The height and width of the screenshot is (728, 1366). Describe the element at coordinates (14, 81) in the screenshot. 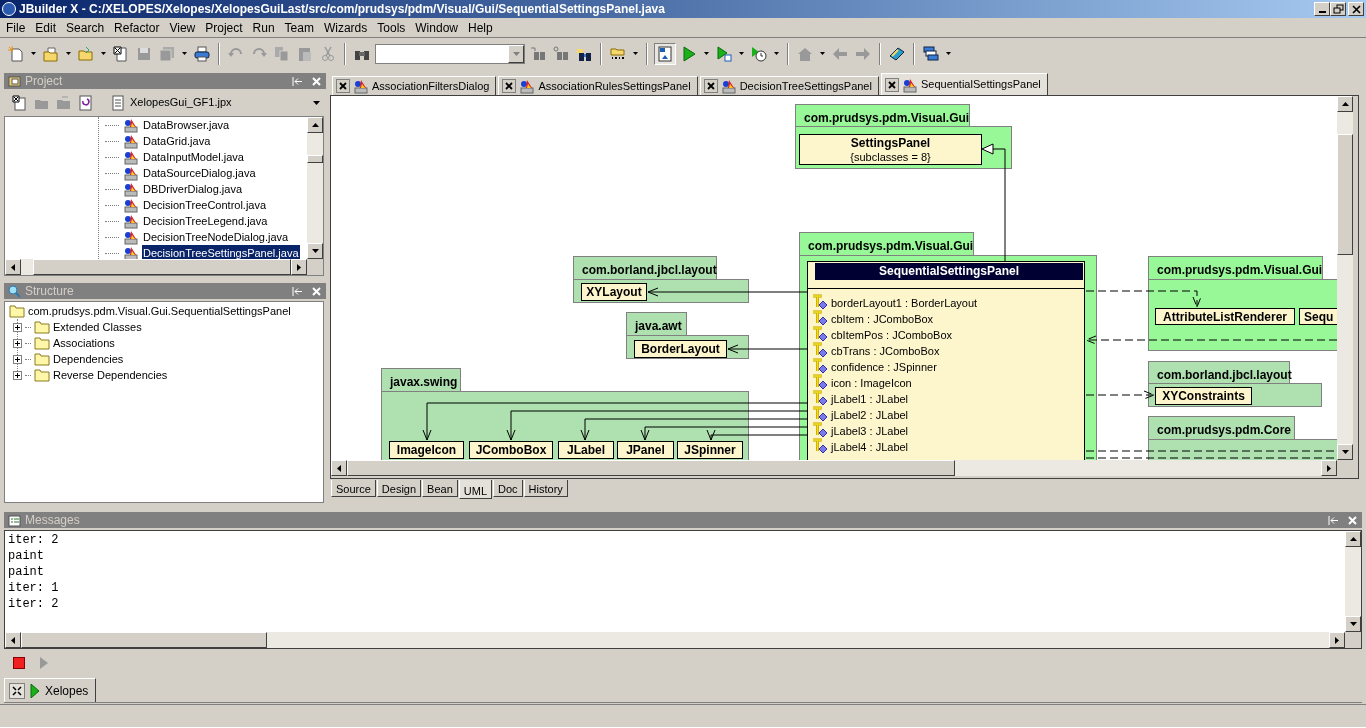

I see `project-icon` at that location.